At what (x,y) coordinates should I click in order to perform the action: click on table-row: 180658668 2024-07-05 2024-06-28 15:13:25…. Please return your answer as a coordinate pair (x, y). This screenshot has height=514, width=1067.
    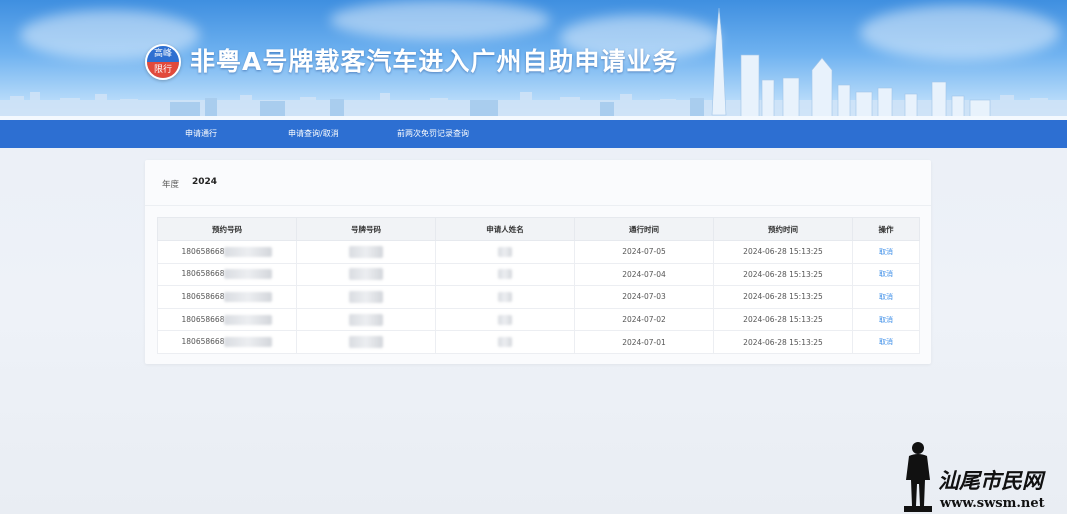
    Looking at the image, I should click on (538, 252).